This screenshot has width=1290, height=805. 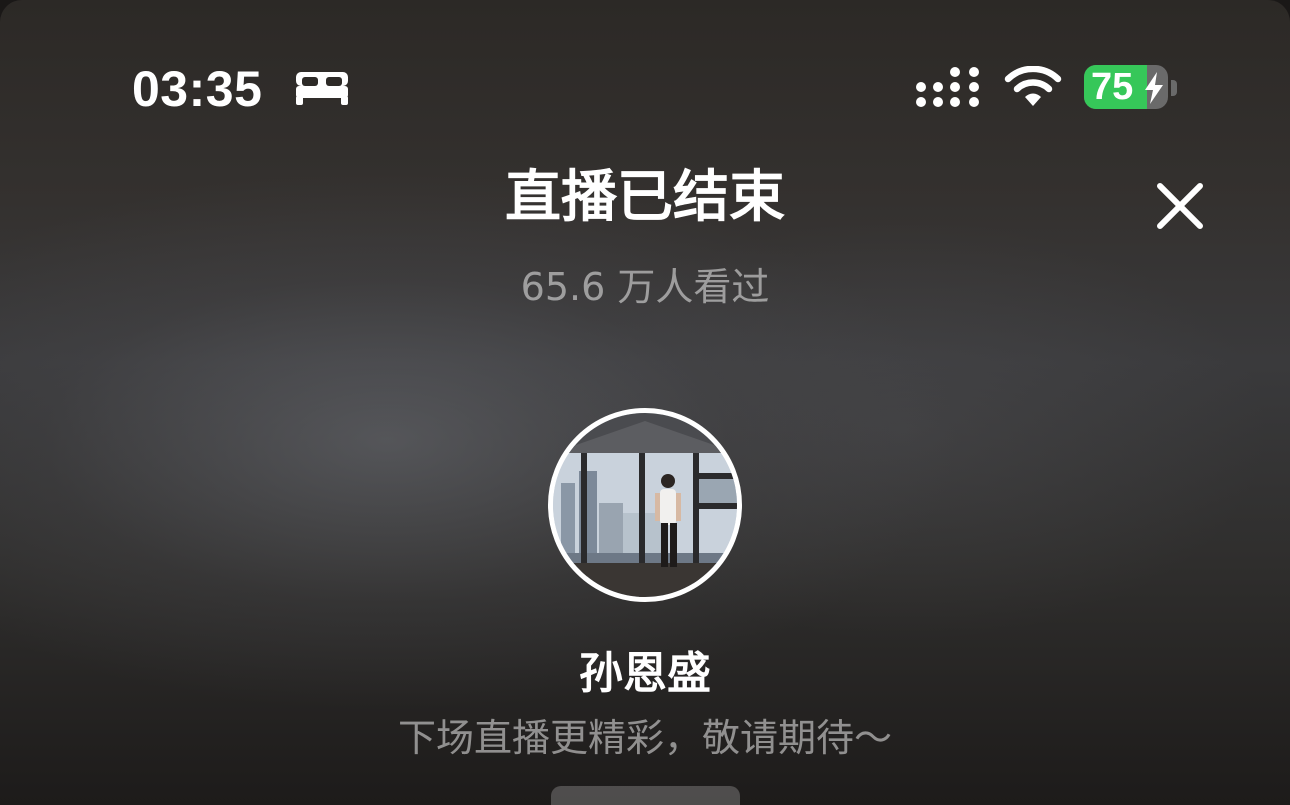 I want to click on battery-body: 75, so click(x=1126, y=87).